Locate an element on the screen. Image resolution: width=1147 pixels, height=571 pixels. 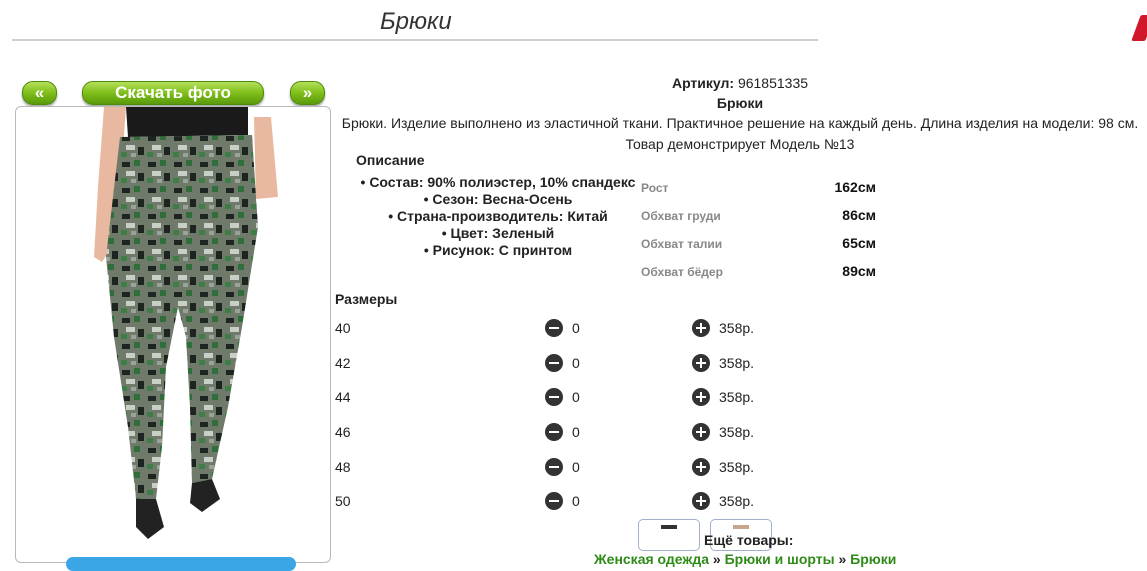
size-row: 40 0 358р. is located at coordinates (560, 329).